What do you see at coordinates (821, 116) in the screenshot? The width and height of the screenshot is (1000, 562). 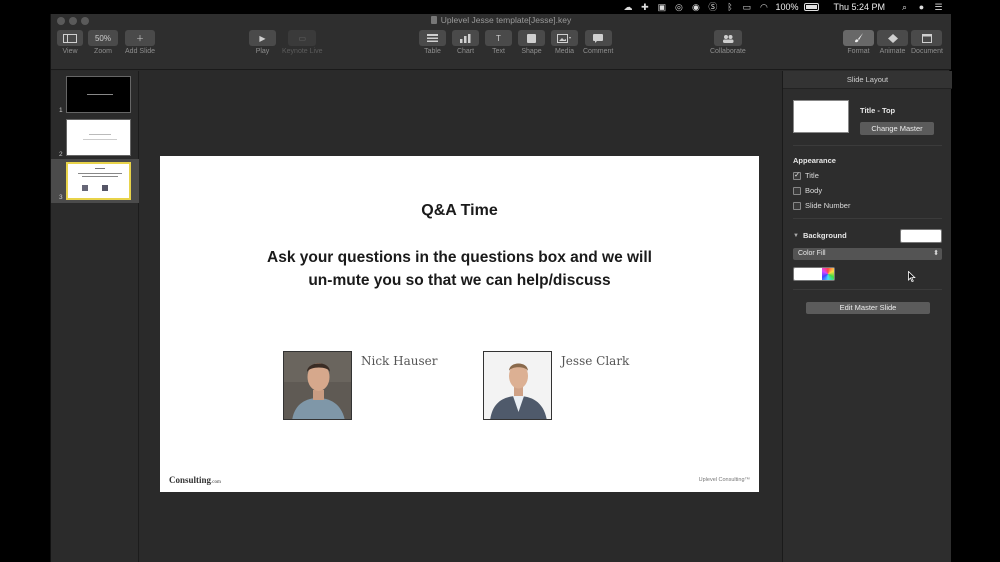 I see `master-thumbnail` at bounding box center [821, 116].